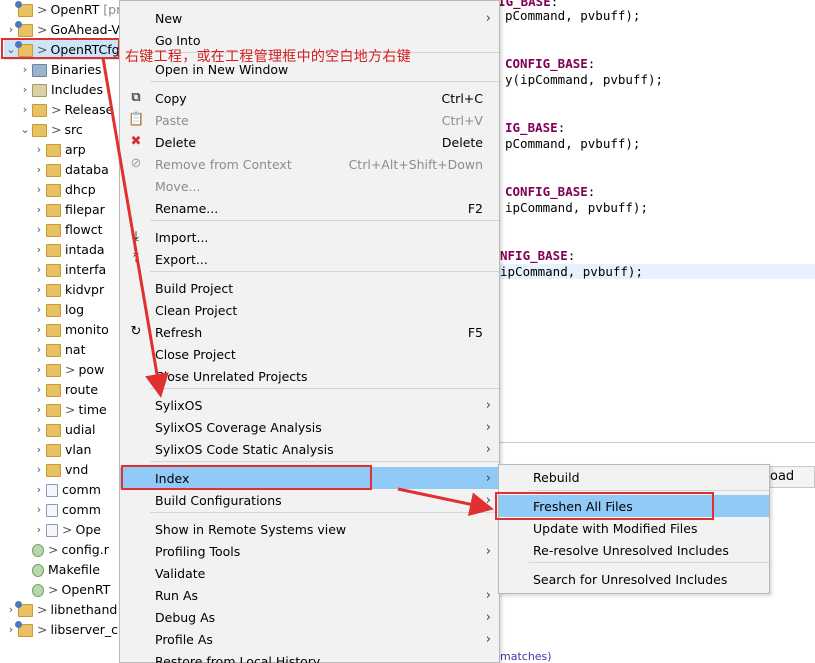 The height and width of the screenshot is (663, 815). What do you see at coordinates (309, 529) in the screenshot?
I see `menu-item-show-in-remote-systems-view: Show in Remote Systems view` at bounding box center [309, 529].